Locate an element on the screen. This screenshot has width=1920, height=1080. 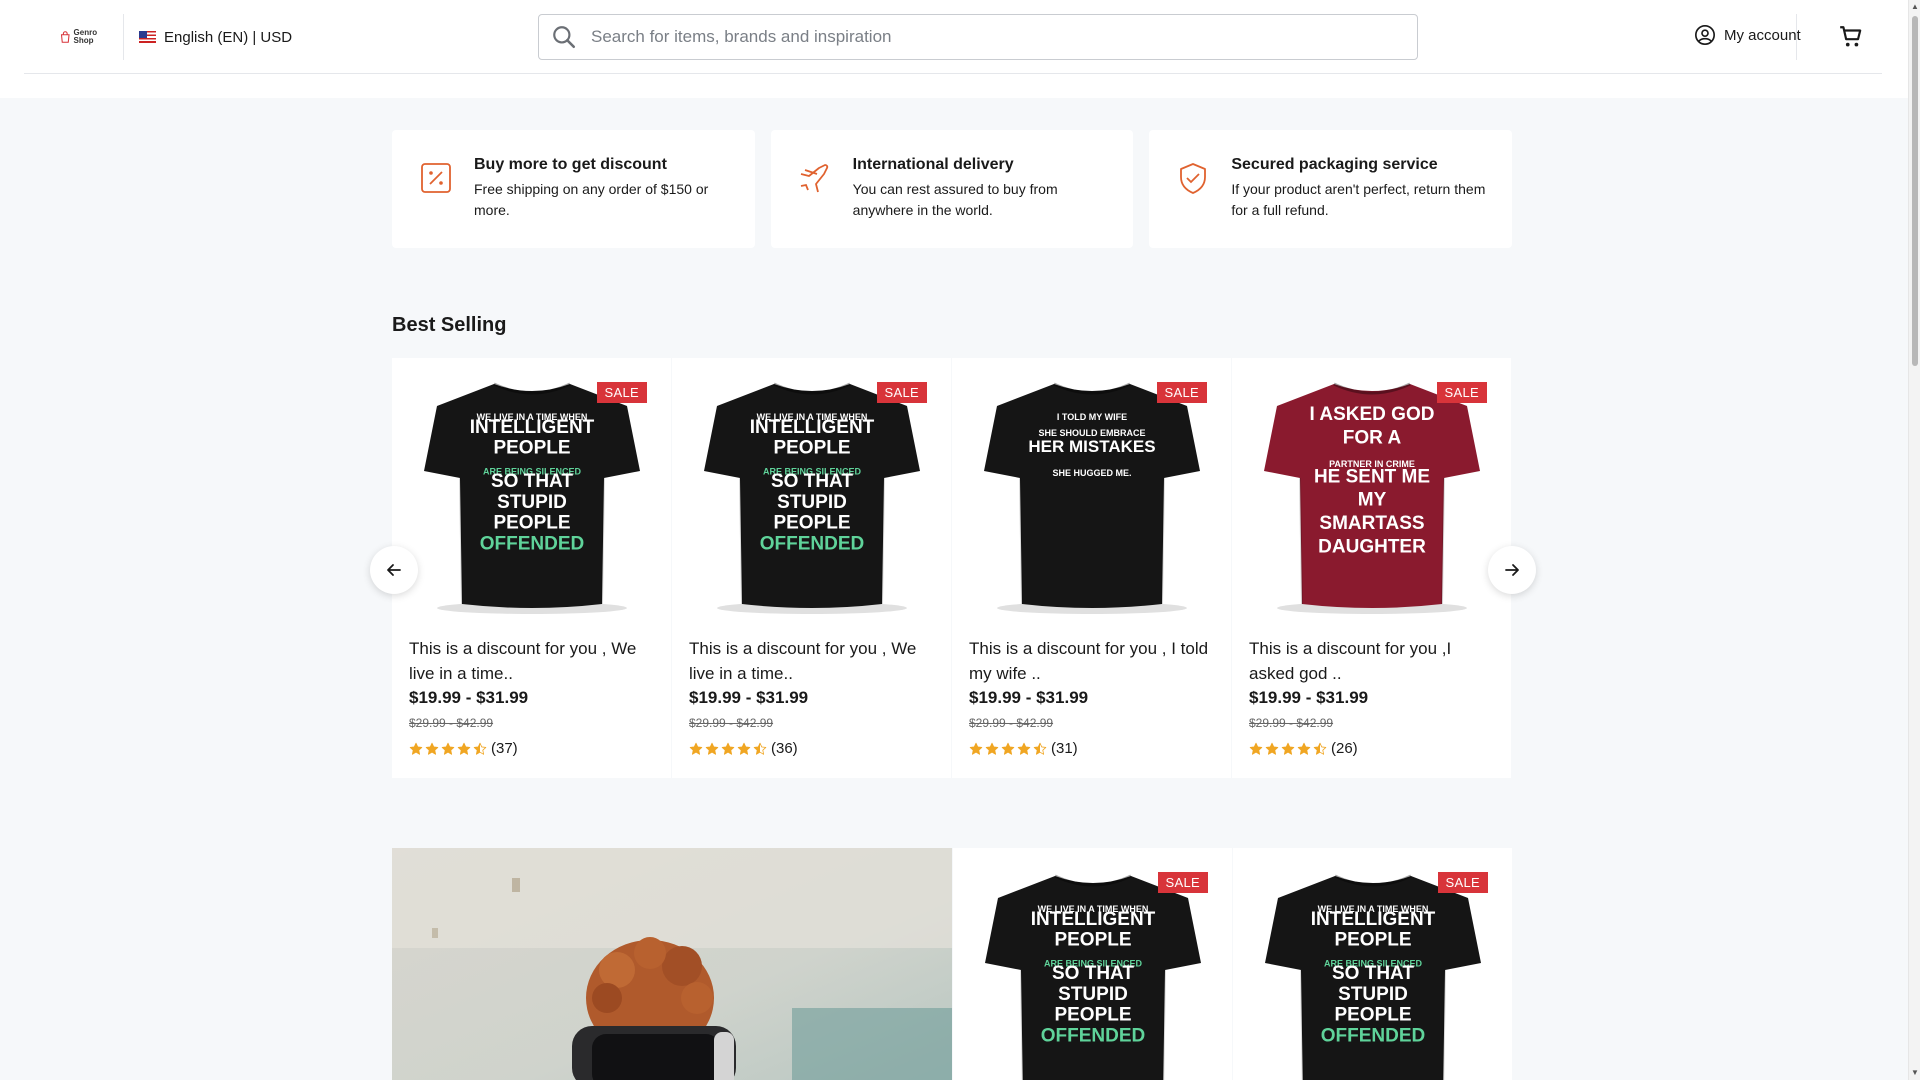
product-rating: (31) is located at coordinates (1023, 748).